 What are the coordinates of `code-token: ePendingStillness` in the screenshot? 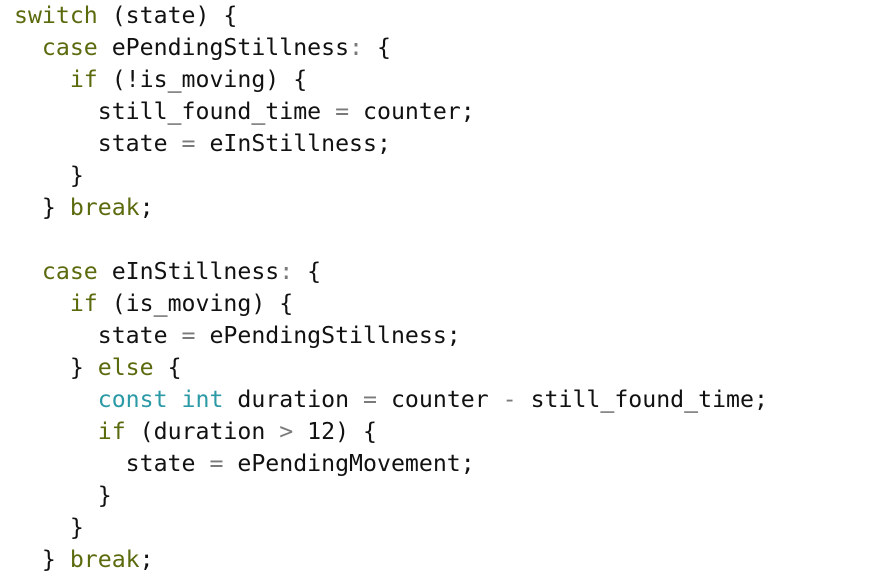 It's located at (223, 47).